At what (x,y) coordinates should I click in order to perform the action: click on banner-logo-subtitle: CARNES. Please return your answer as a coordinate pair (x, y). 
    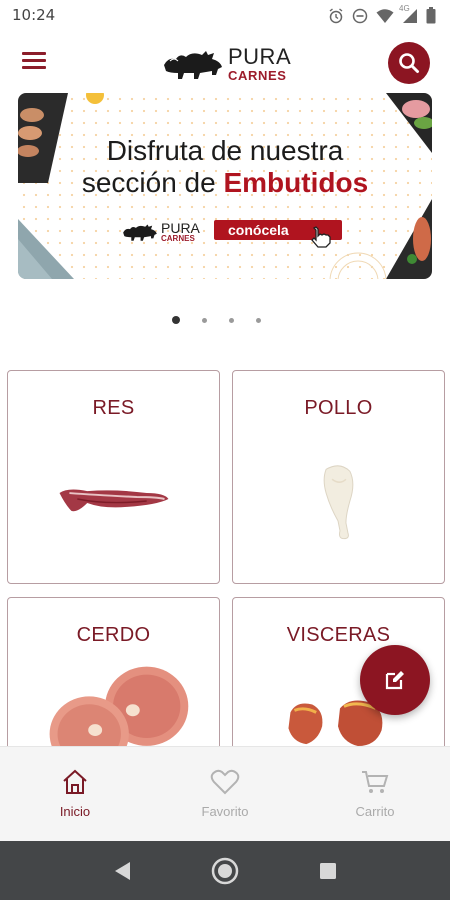
    Looking at the image, I should click on (178, 238).